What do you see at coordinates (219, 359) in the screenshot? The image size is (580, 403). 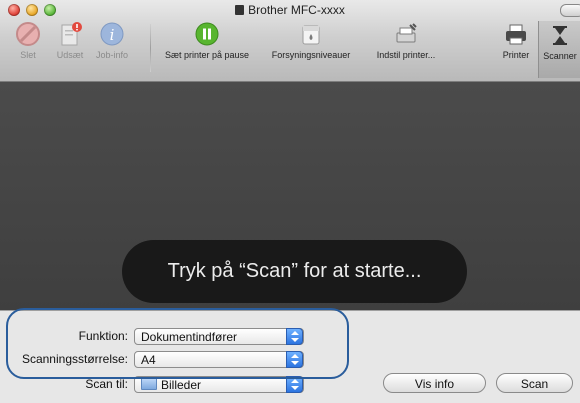 I see `scan-size-select: A4` at bounding box center [219, 359].